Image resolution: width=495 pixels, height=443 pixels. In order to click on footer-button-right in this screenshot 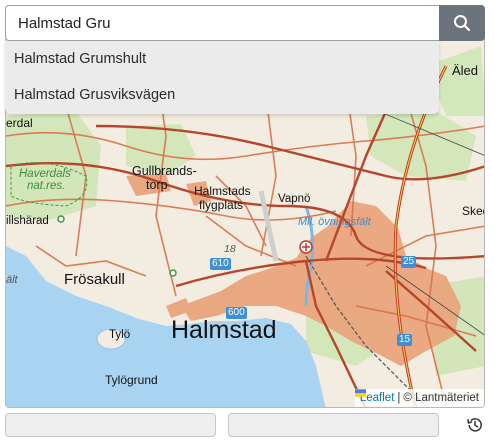, I will do `click(333, 425)`.